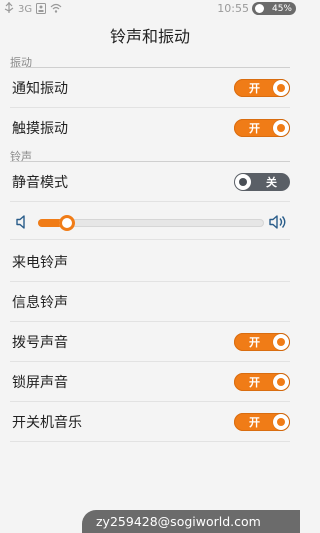  I want to click on wifi-icon, so click(56, 9).